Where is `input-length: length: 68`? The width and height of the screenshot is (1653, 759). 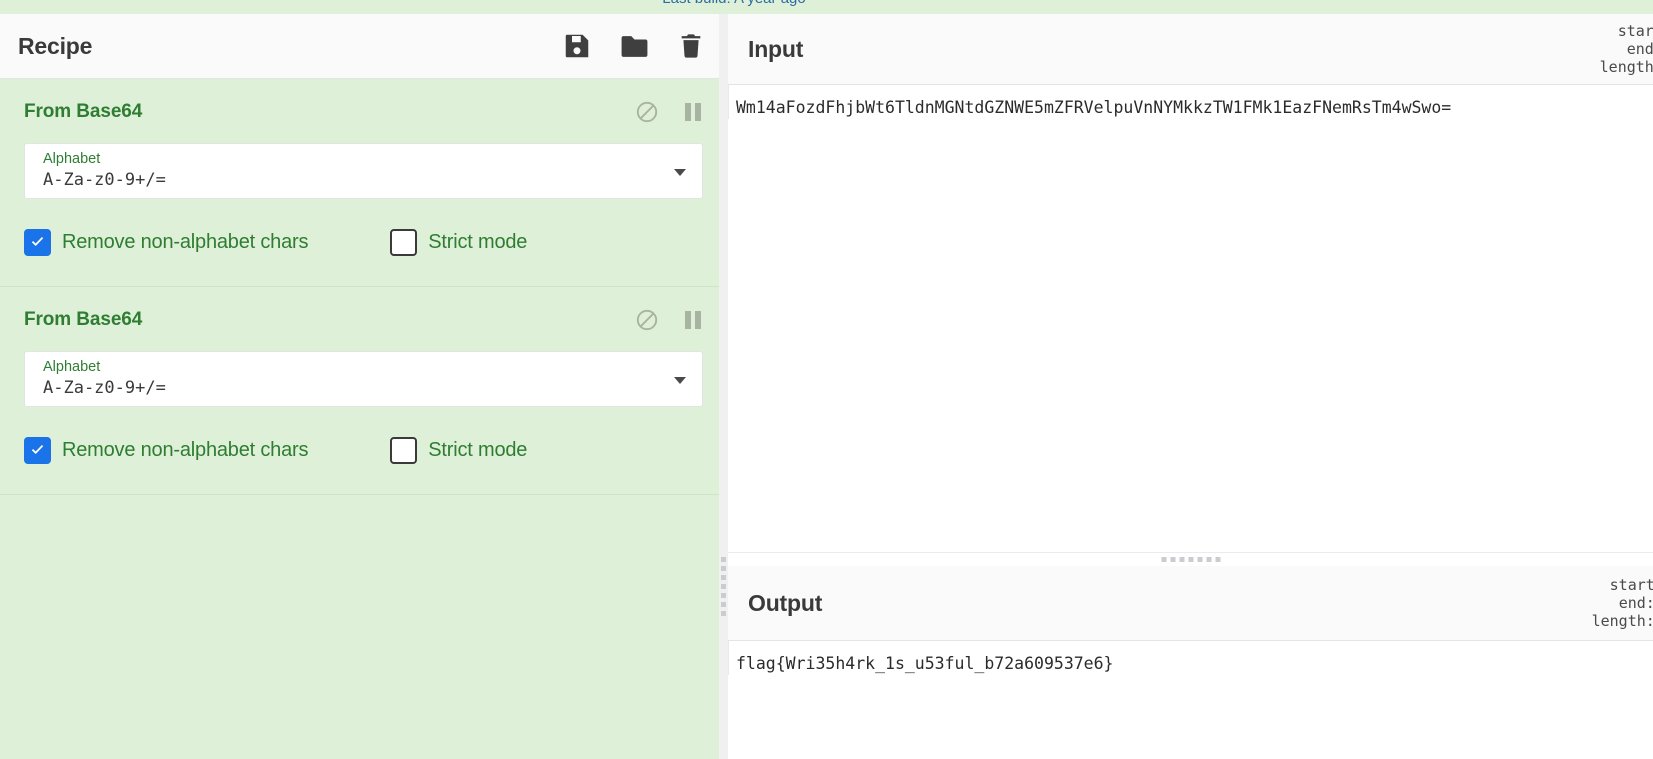
input-length: length: 68 is located at coordinates (1626, 67).